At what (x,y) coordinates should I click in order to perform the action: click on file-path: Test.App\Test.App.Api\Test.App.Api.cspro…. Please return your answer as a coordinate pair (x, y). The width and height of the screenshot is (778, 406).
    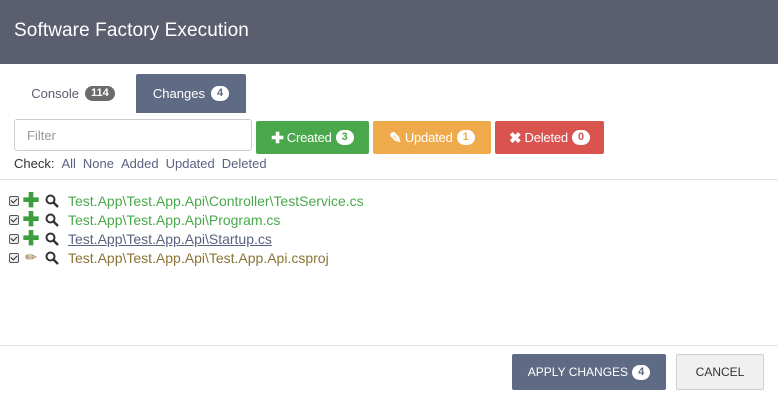
    Looking at the image, I should click on (198, 258).